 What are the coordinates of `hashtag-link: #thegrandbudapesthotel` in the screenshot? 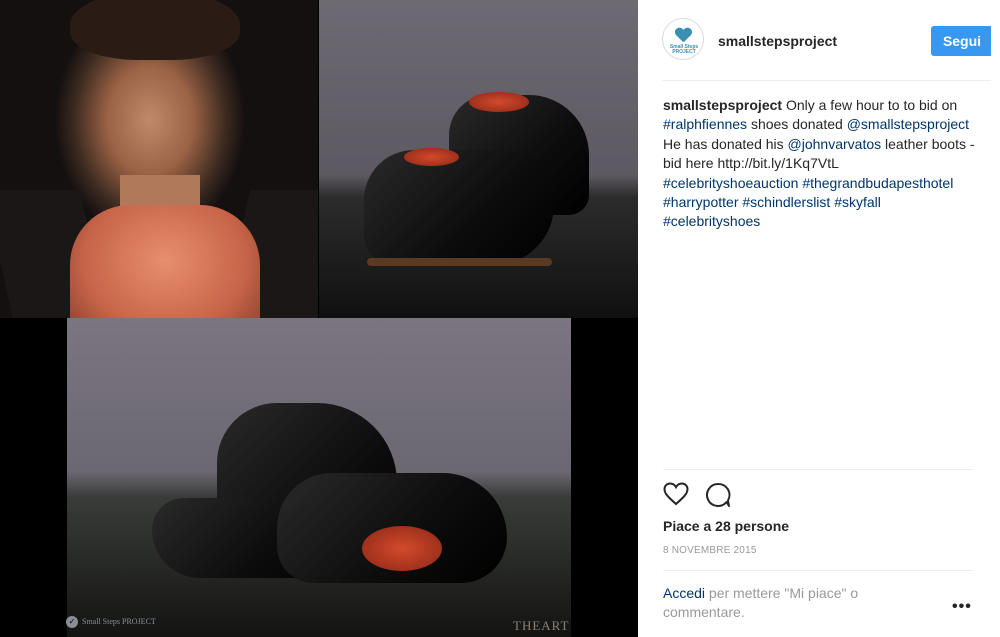 It's located at (877, 183).